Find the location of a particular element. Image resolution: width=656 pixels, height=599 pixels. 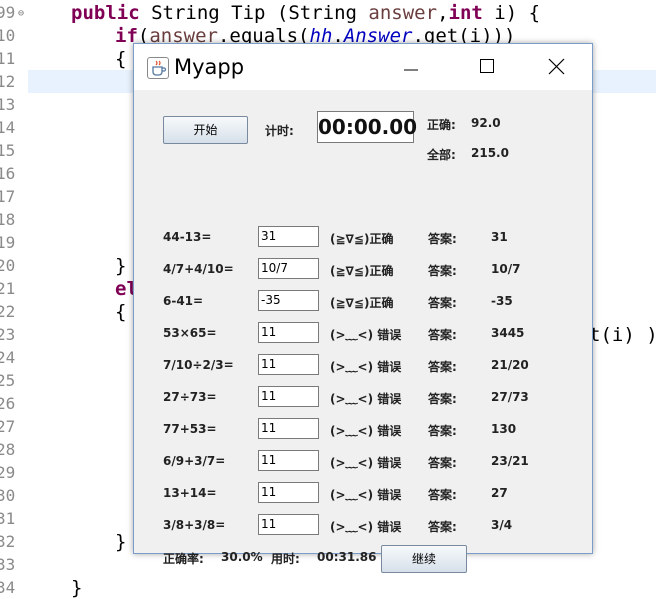

question-text: 53×65= is located at coordinates (190, 333).